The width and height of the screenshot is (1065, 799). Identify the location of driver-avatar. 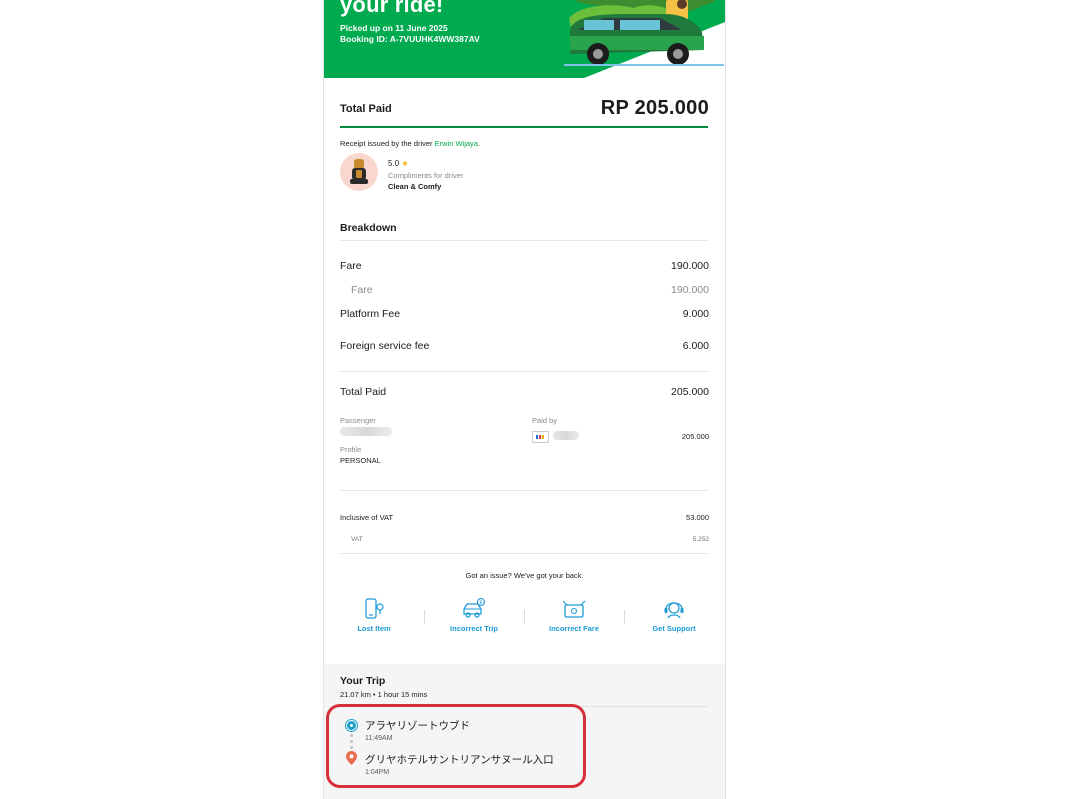
(359, 172).